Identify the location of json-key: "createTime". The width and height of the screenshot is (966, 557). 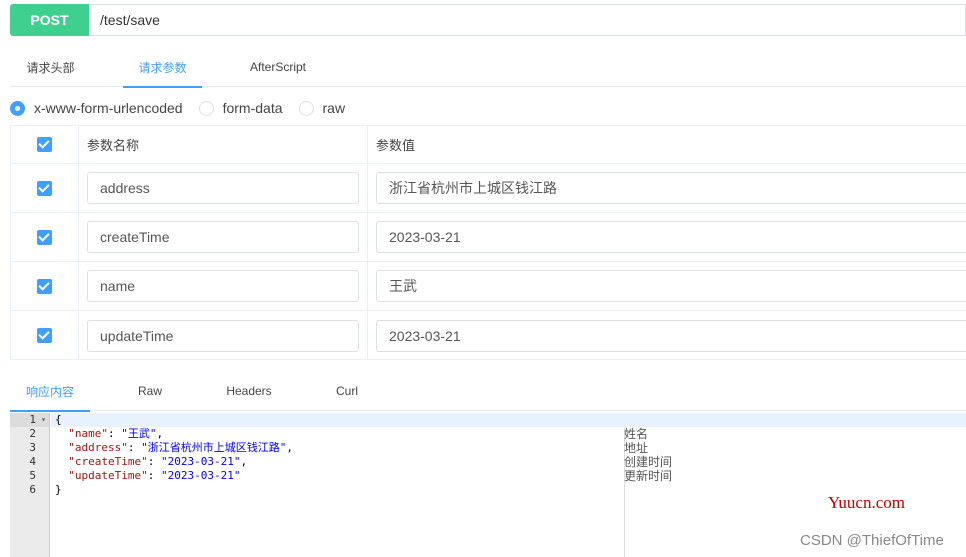
(108, 461).